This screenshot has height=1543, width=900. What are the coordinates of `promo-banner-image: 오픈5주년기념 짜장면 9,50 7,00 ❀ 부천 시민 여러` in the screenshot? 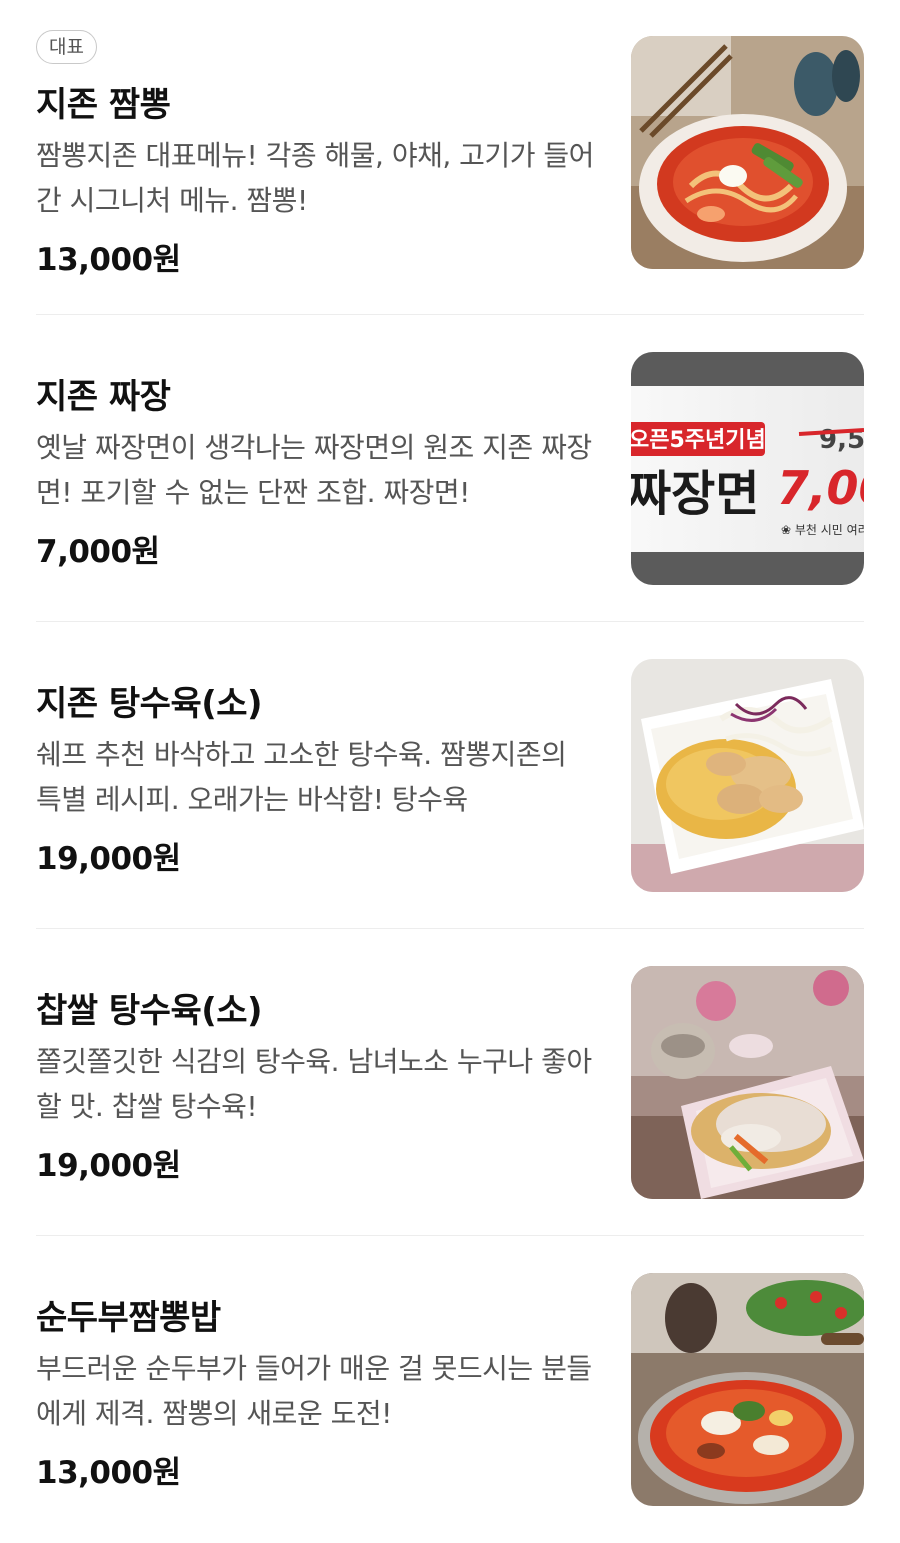 It's located at (747, 468).